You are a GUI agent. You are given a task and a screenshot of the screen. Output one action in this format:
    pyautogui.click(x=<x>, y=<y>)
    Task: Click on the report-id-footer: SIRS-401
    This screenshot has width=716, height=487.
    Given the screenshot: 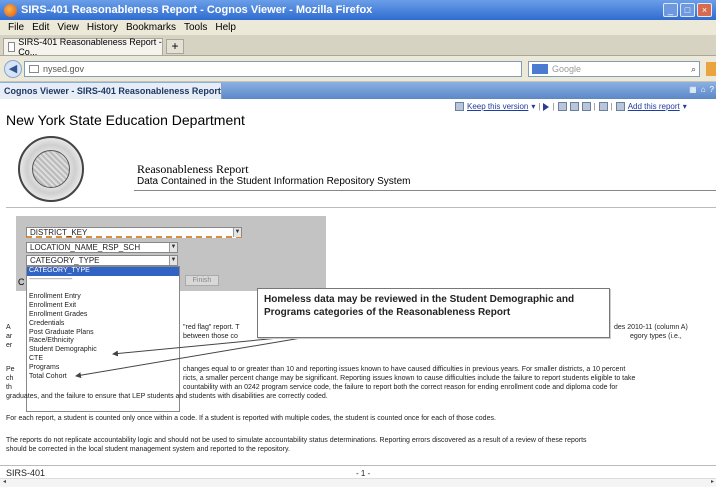 What is the action you would take?
    pyautogui.click(x=26, y=473)
    